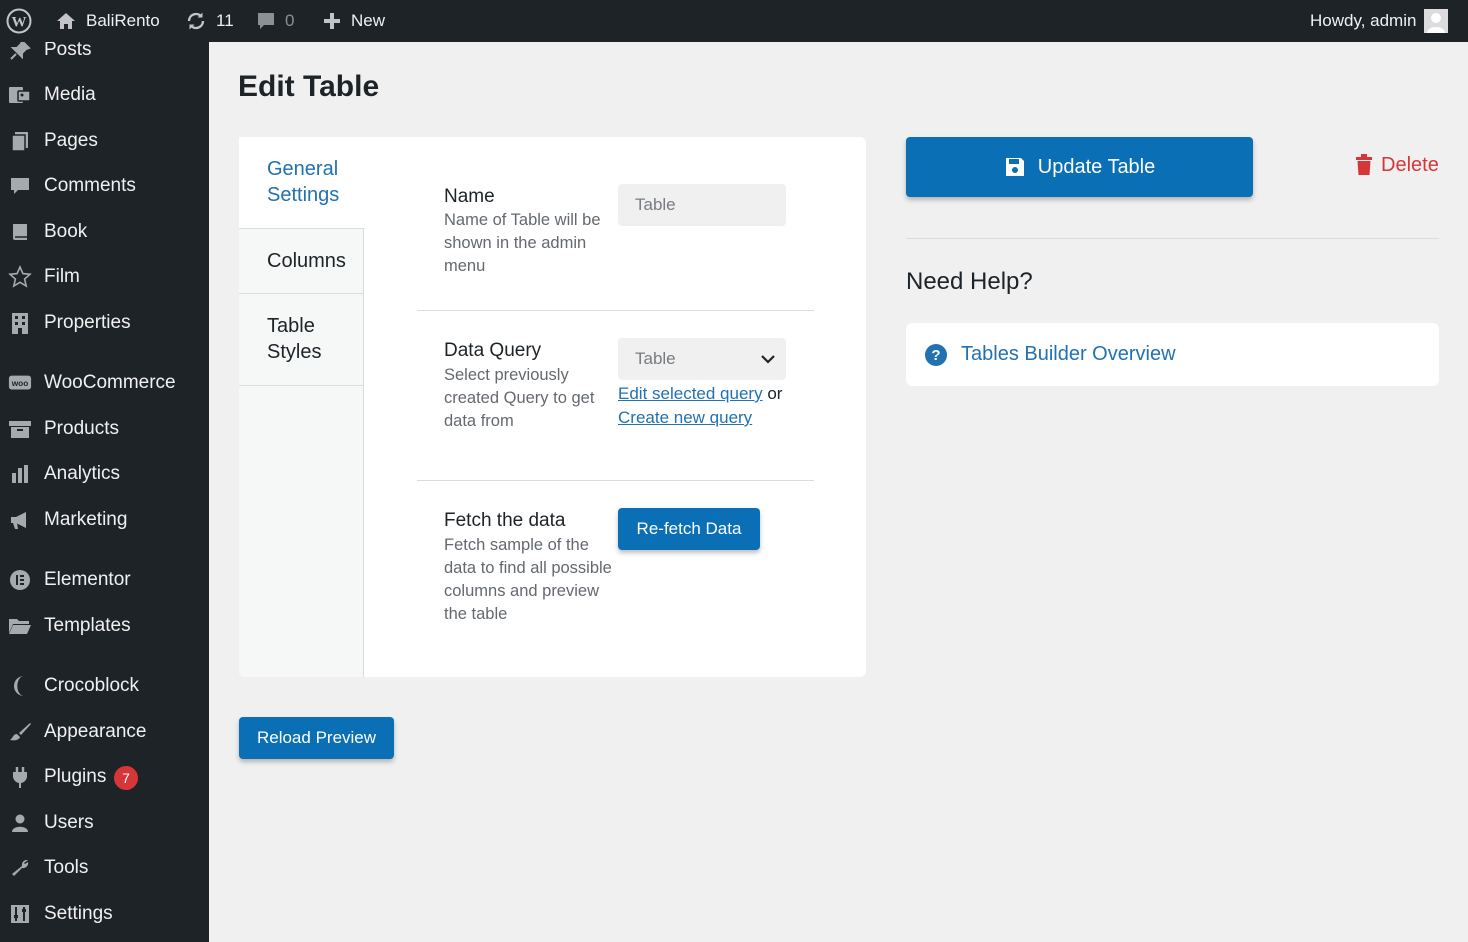  I want to click on sidebar-item-woocommerce: woo WooCommerce, so click(104, 383).